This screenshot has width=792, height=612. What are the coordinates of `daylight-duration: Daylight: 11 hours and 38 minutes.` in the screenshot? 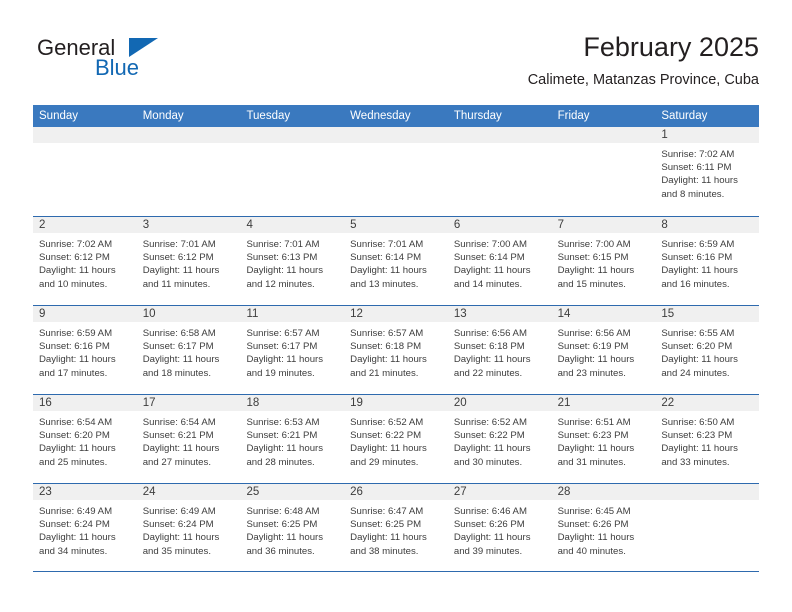 It's located at (388, 544).